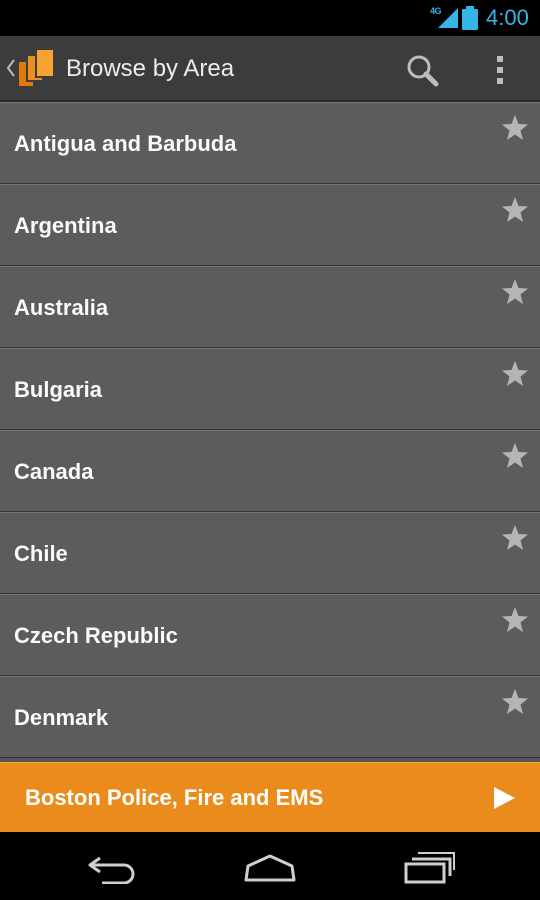 The image size is (540, 900). Describe the element at coordinates (270, 717) in the screenshot. I see `list-item: Denmark` at that location.